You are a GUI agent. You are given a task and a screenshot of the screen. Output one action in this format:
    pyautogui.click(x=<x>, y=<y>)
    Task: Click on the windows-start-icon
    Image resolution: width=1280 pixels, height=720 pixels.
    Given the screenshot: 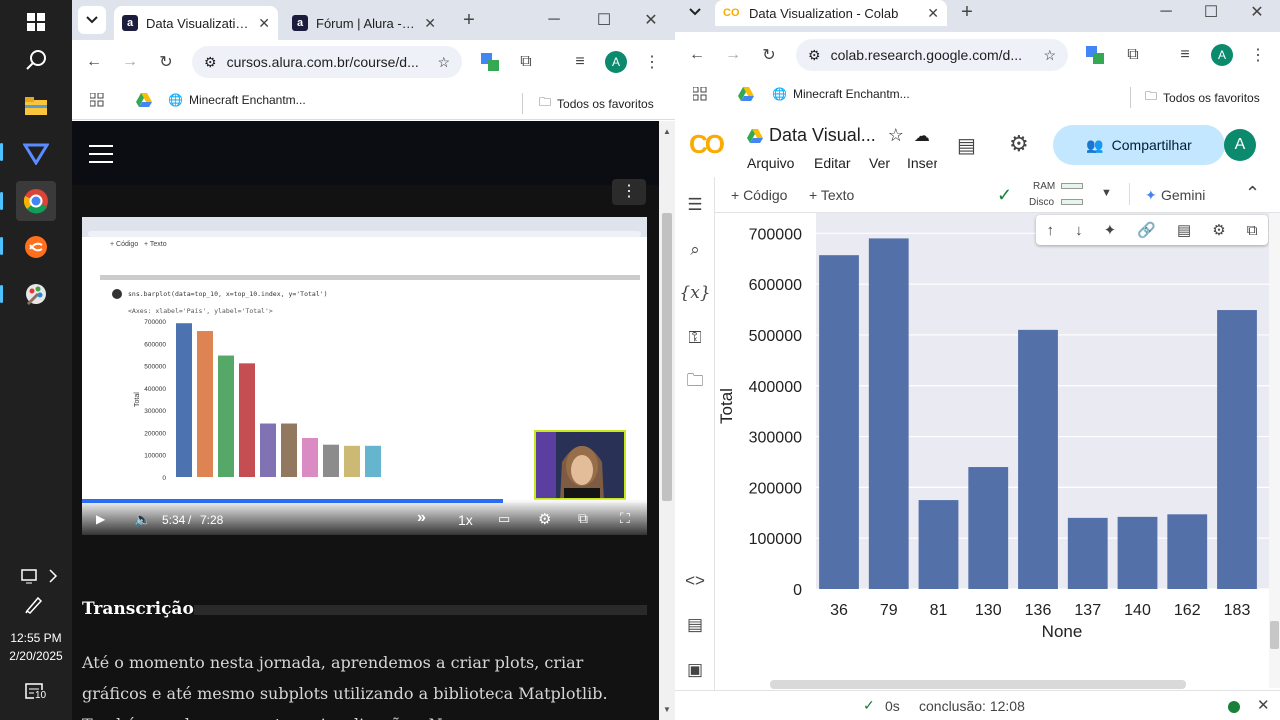 What is the action you would take?
    pyautogui.click(x=36, y=22)
    